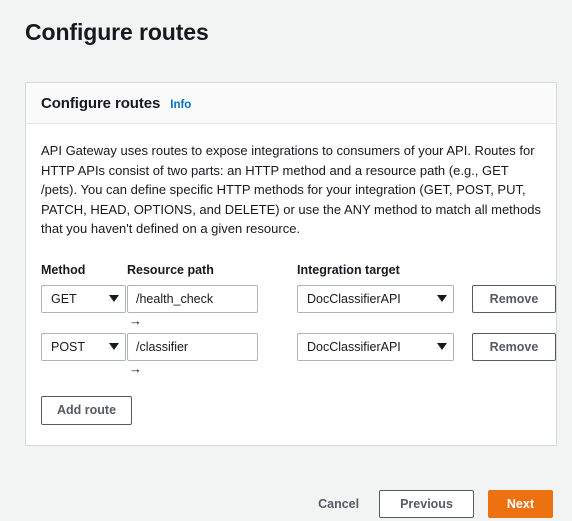  I want to click on info-link: Info, so click(180, 105).